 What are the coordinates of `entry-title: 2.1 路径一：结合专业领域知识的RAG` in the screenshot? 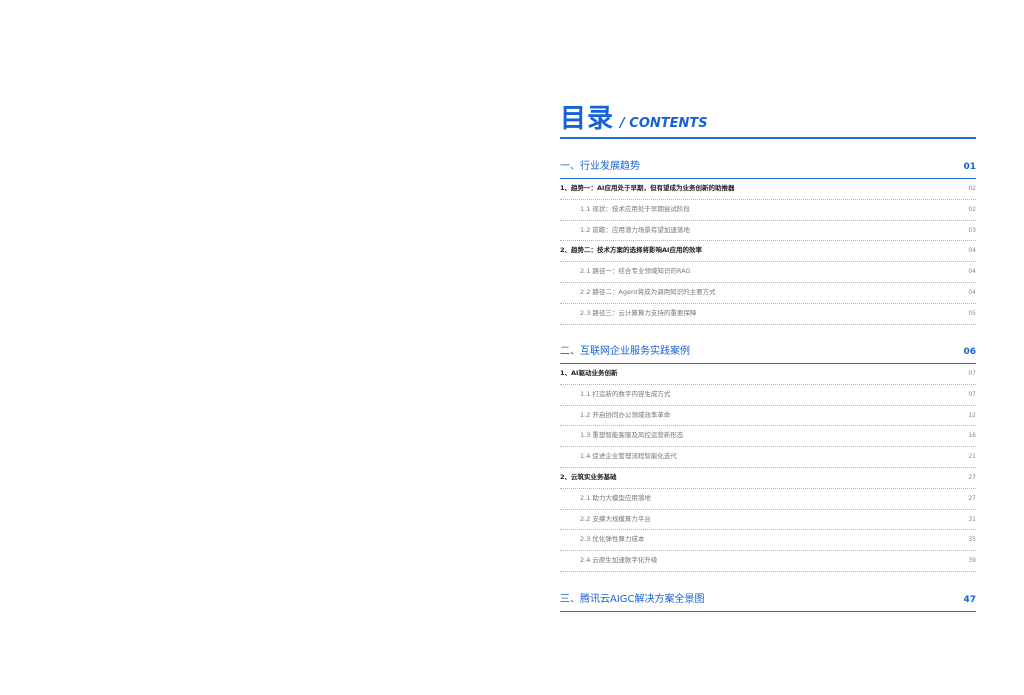 It's located at (635, 271).